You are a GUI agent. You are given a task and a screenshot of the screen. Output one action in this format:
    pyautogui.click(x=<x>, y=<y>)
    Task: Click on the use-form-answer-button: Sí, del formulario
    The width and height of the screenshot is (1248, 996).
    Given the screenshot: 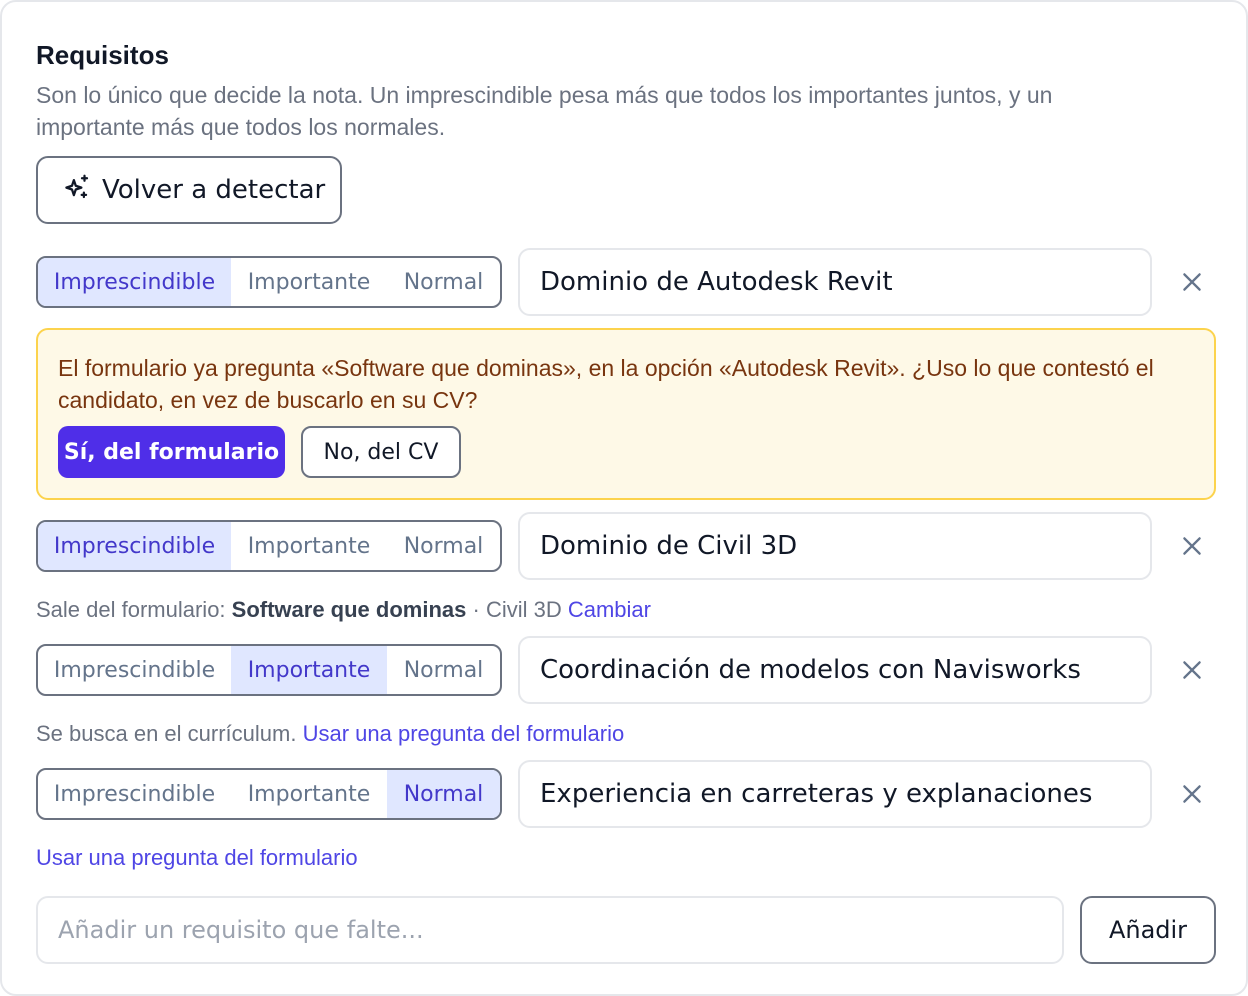 What is the action you would take?
    pyautogui.click(x=171, y=452)
    